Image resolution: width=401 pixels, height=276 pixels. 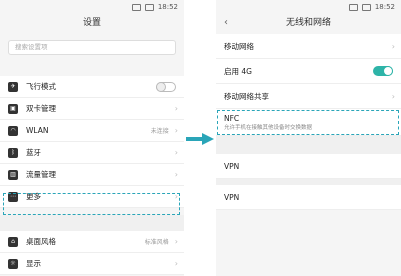 What do you see at coordinates (383, 71) in the screenshot?
I see `enable-4g-toggle` at bounding box center [383, 71].